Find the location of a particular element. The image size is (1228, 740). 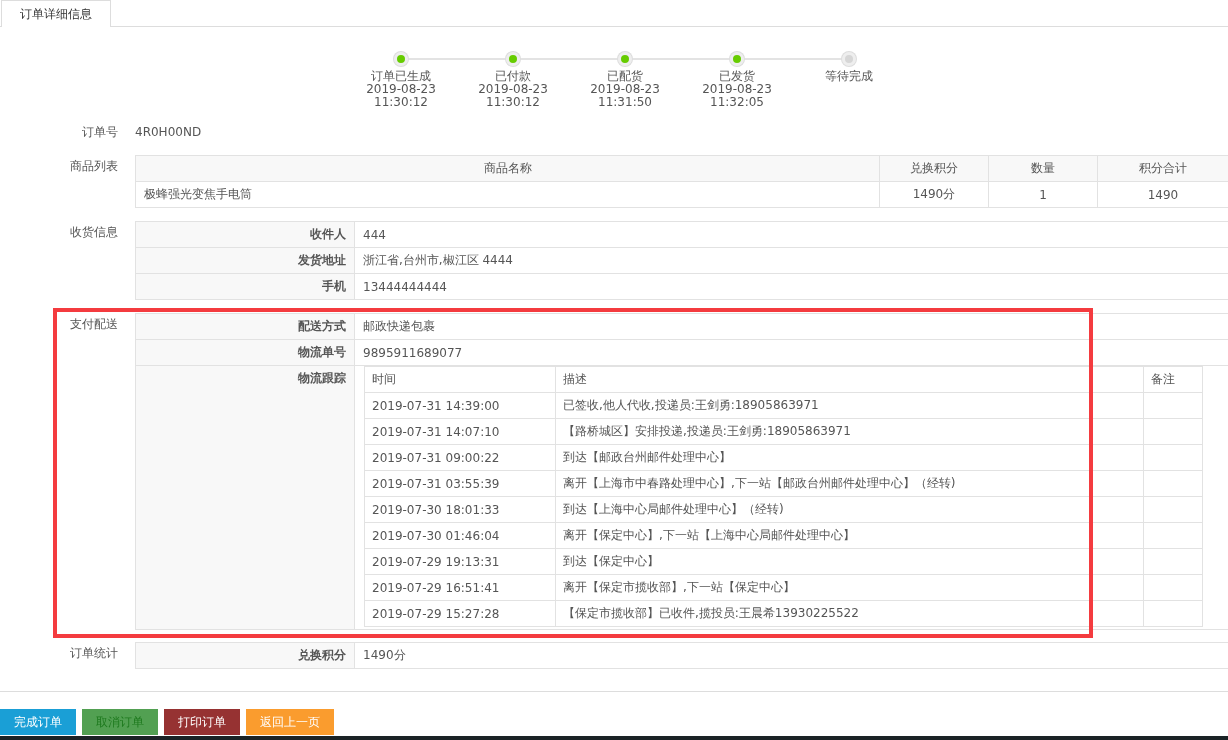

field-label: 收件人 is located at coordinates (245, 234).